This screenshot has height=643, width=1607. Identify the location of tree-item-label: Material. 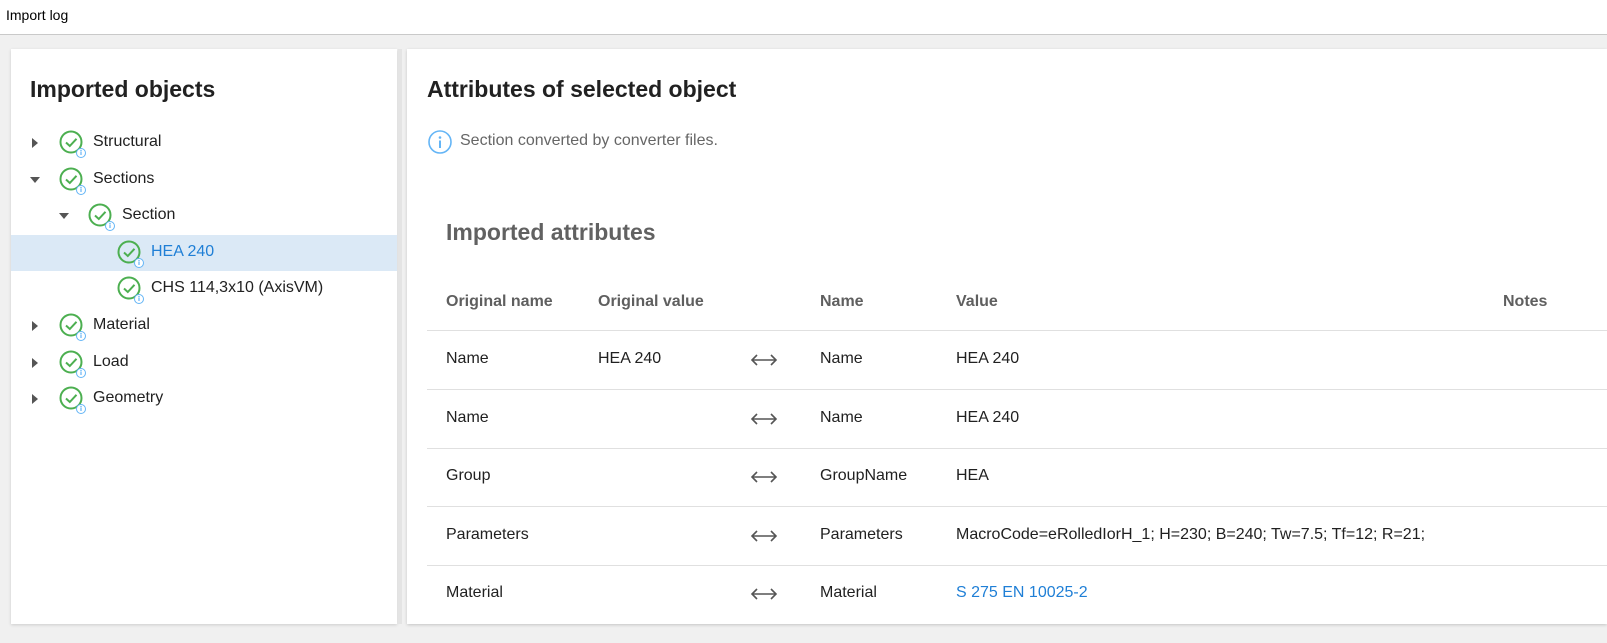
(121, 324).